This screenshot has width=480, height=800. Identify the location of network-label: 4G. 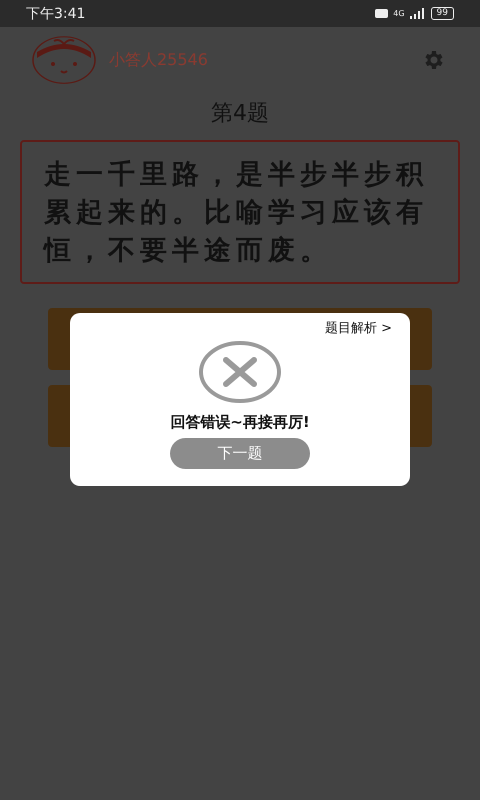
(399, 13).